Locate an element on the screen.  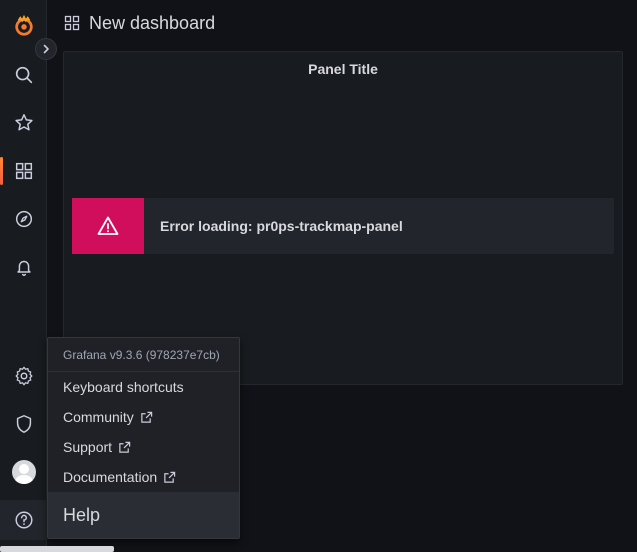
panel-title: Panel Title is located at coordinates (343, 69).